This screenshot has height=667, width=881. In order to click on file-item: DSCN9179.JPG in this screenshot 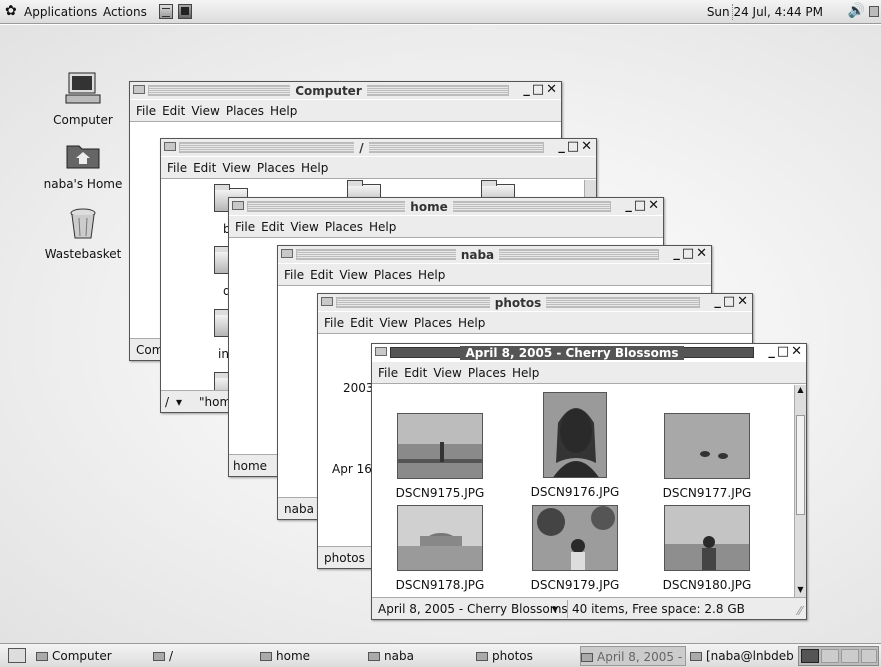, I will do `click(575, 548)`.